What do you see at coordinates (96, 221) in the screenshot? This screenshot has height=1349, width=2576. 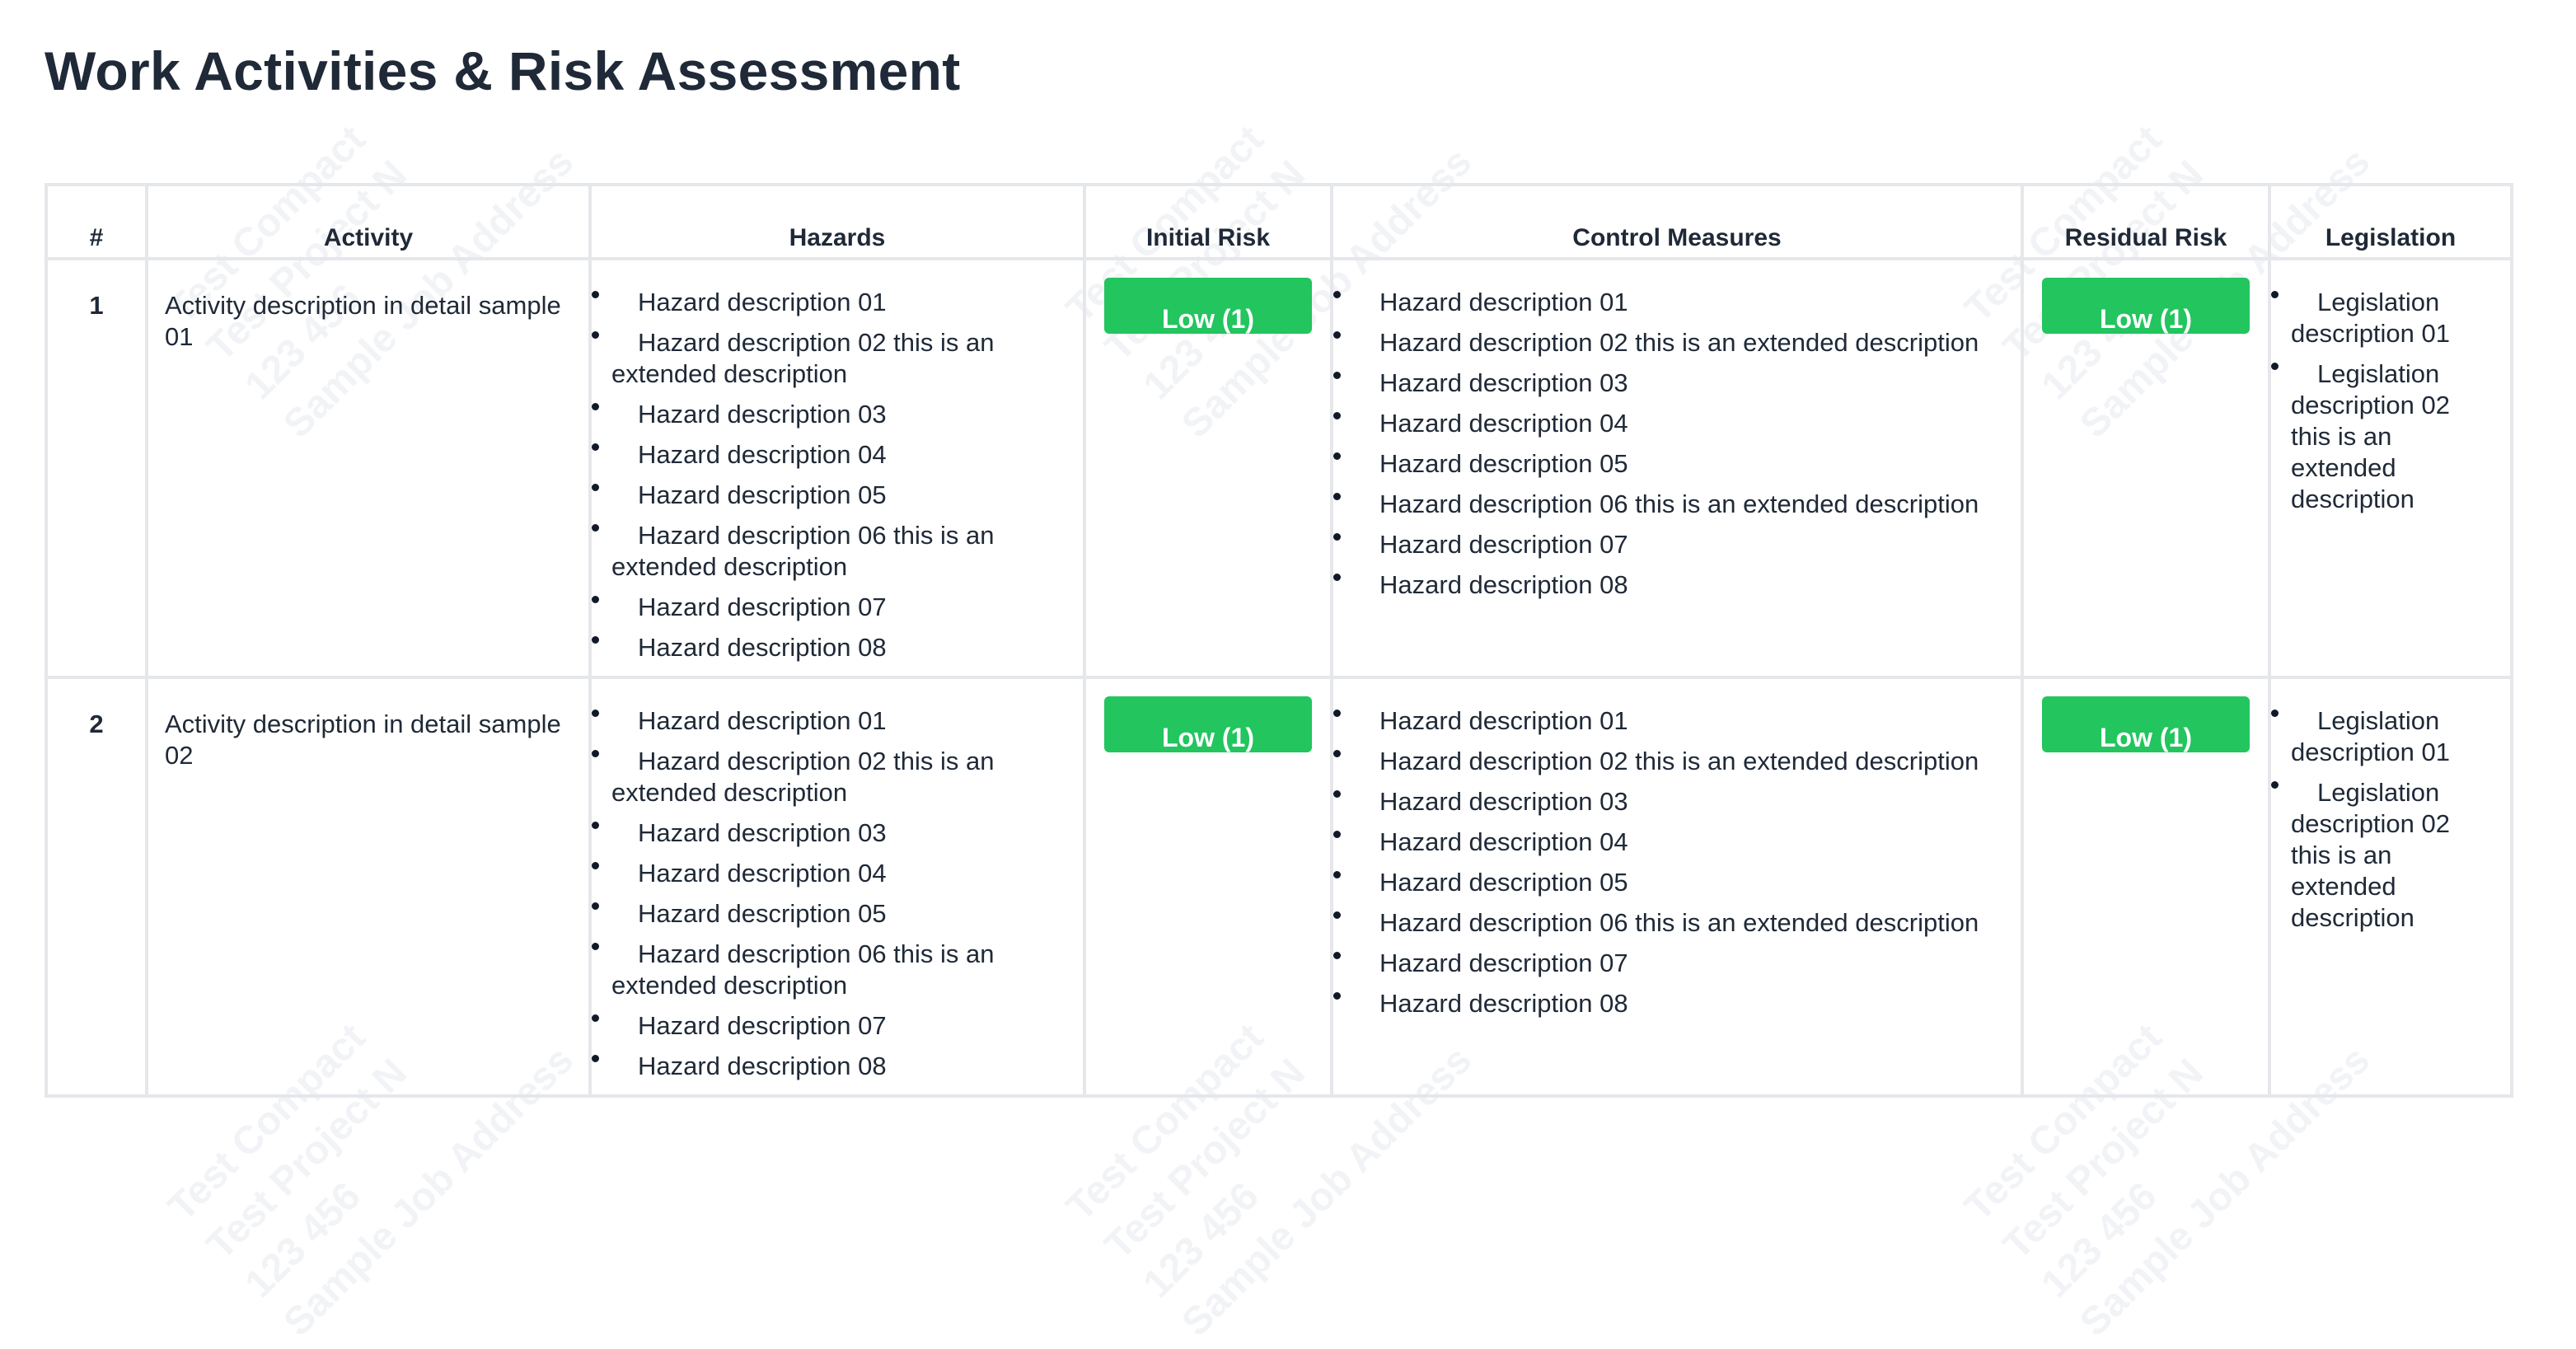 I see `header-number: #` at bounding box center [96, 221].